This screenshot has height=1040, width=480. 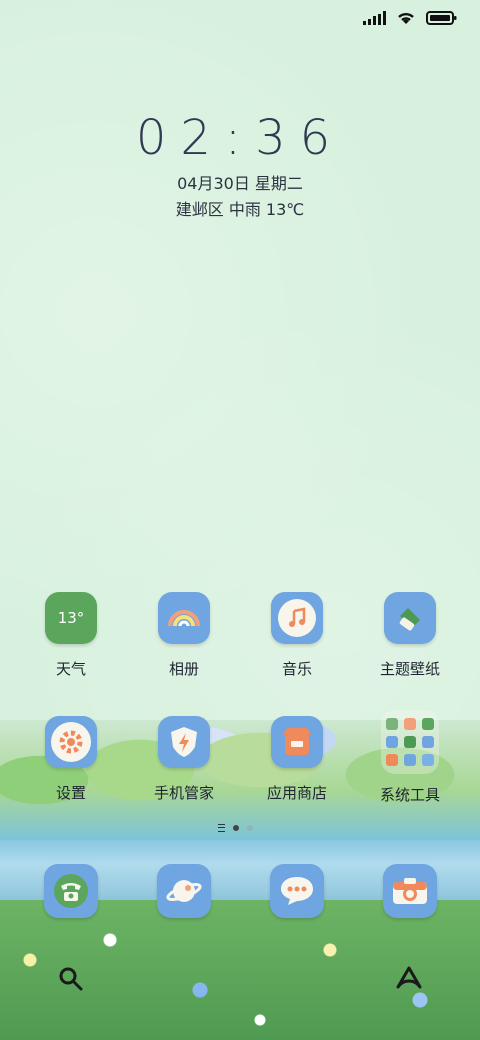 I want to click on app-label: 手机管家, so click(x=183, y=793).